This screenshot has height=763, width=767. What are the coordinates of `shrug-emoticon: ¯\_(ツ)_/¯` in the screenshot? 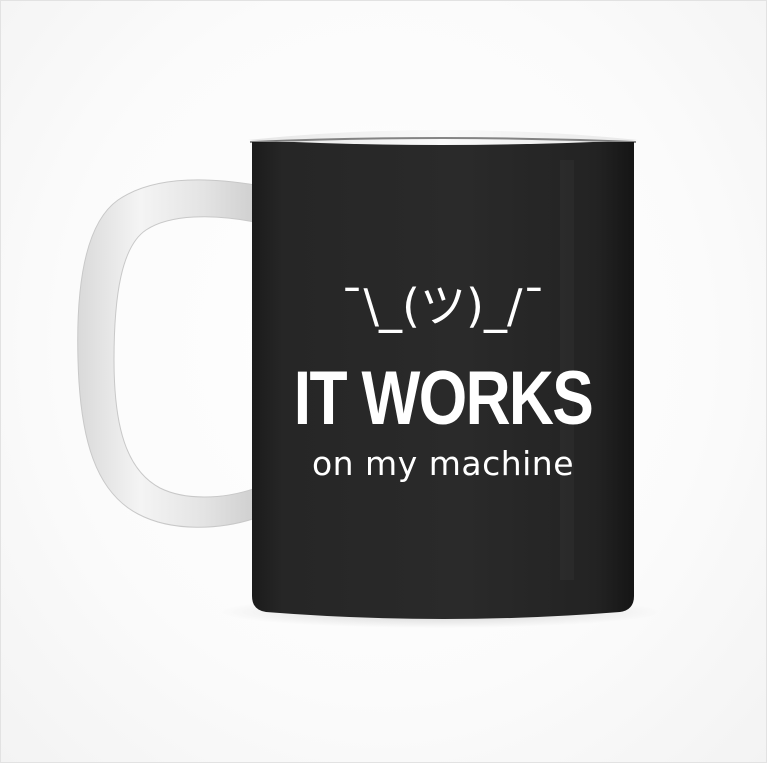 It's located at (443, 306).